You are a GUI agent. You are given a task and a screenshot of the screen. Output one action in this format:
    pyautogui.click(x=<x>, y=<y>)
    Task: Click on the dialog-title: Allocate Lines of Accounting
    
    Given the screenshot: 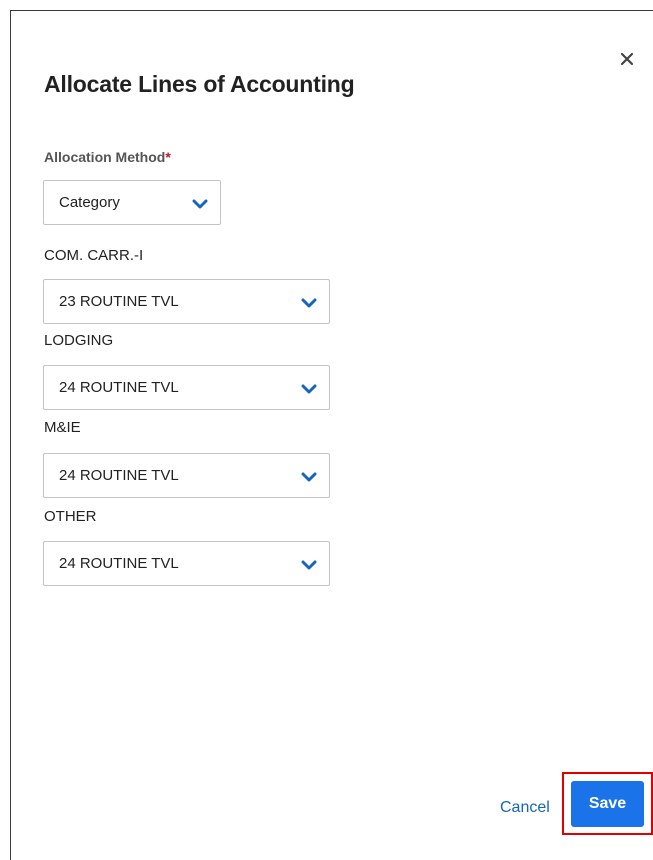 What is the action you would take?
    pyautogui.click(x=199, y=84)
    